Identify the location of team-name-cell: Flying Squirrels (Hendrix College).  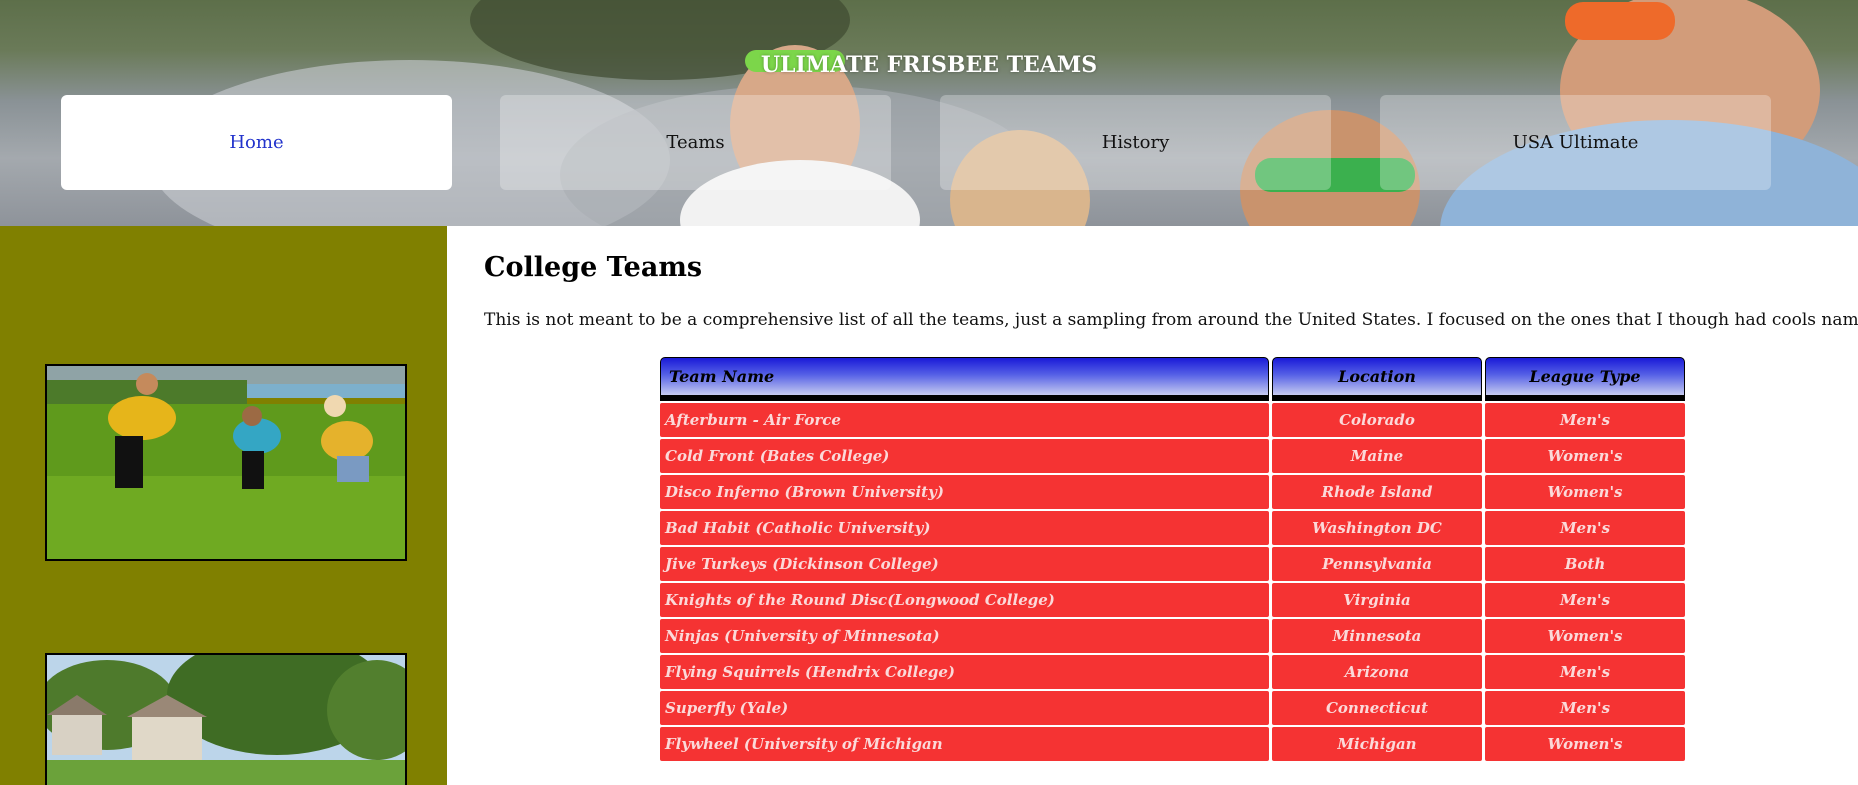
(964, 672).